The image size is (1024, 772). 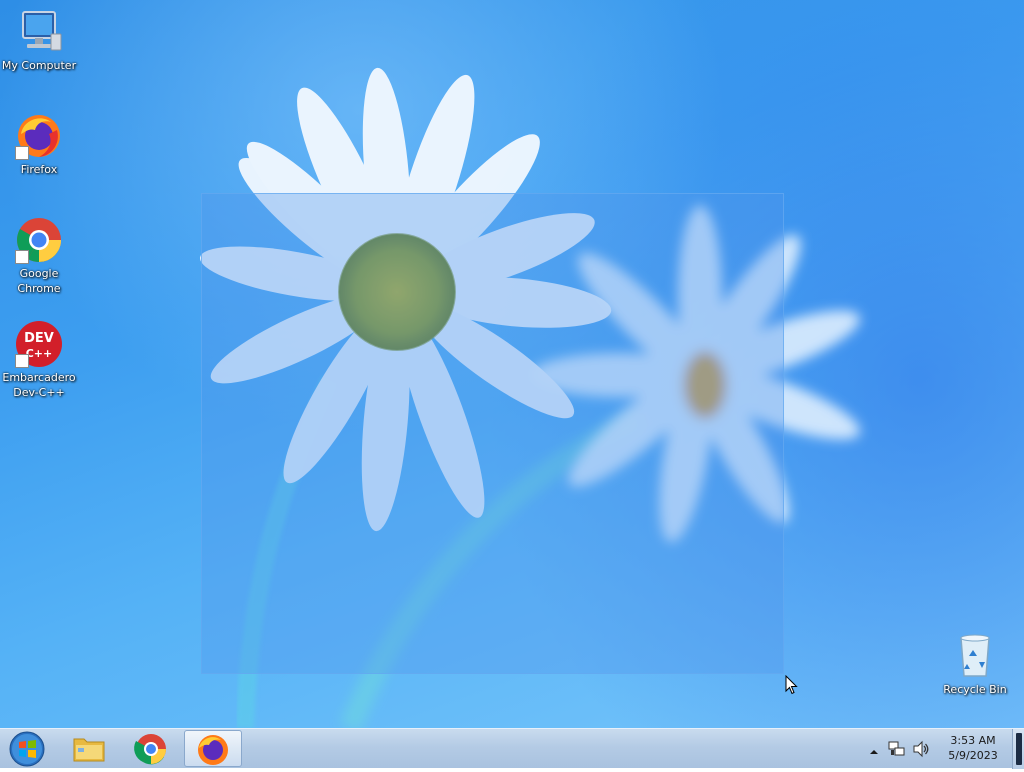 What do you see at coordinates (975, 656) in the screenshot?
I see `recycle-bin-icon` at bounding box center [975, 656].